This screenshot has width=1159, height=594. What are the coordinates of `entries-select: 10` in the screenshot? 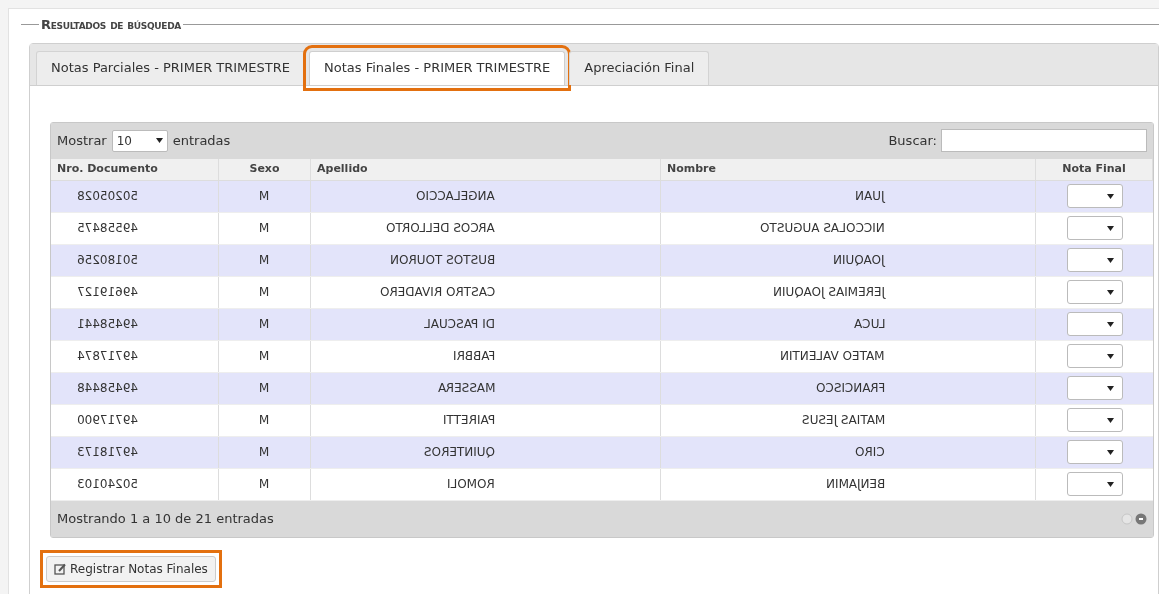 It's located at (139, 140).